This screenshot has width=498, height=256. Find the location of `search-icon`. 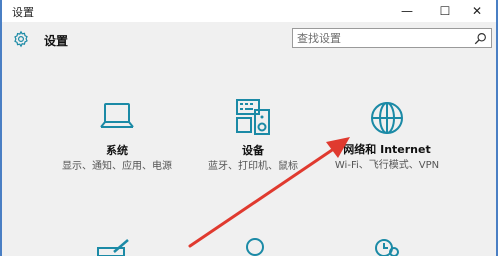

search-icon is located at coordinates (480, 38).